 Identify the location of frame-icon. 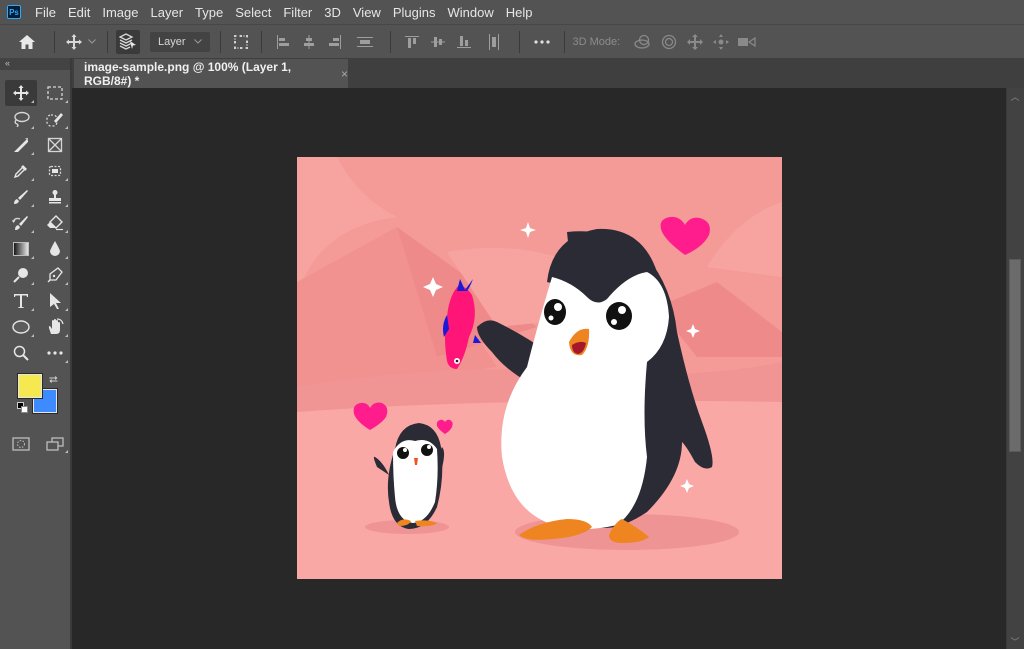
(55, 145).